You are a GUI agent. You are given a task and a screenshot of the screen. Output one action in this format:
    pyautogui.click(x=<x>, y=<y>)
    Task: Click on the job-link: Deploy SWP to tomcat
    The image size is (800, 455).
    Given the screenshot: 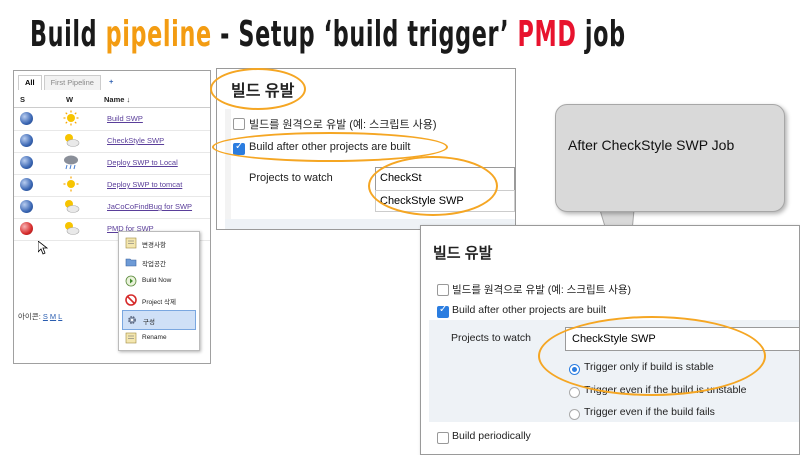 What is the action you would take?
    pyautogui.click(x=144, y=184)
    